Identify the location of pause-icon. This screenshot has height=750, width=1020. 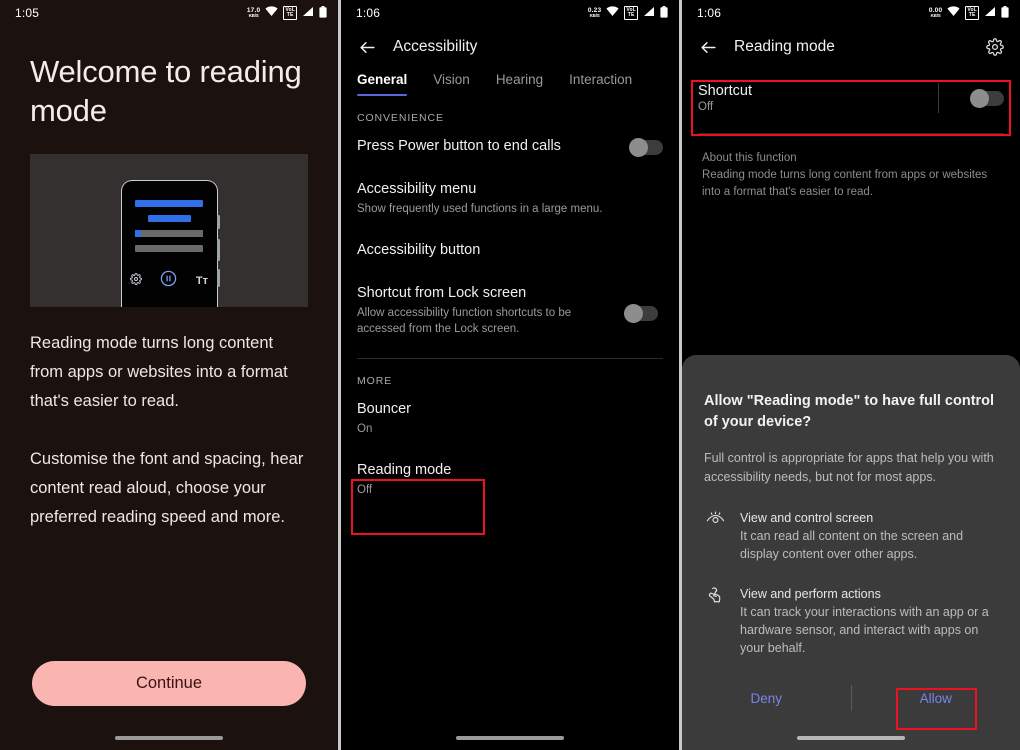
(168, 281).